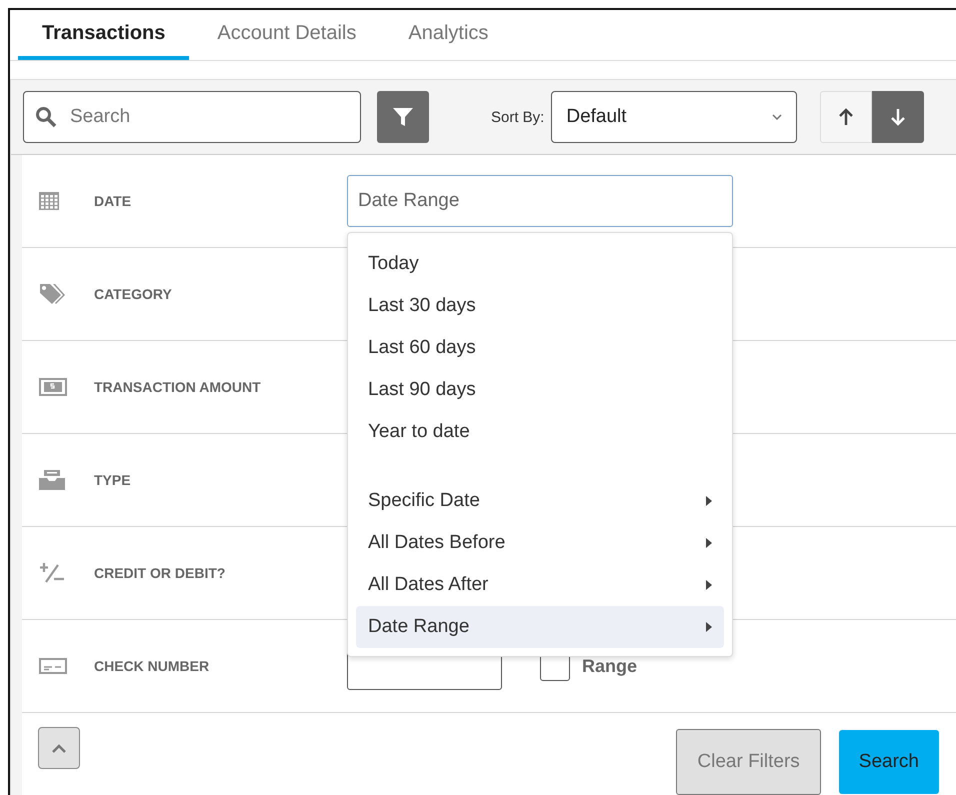 This screenshot has width=956, height=795. What do you see at coordinates (540, 585) in the screenshot?
I see `menu-item: All Dates After` at bounding box center [540, 585].